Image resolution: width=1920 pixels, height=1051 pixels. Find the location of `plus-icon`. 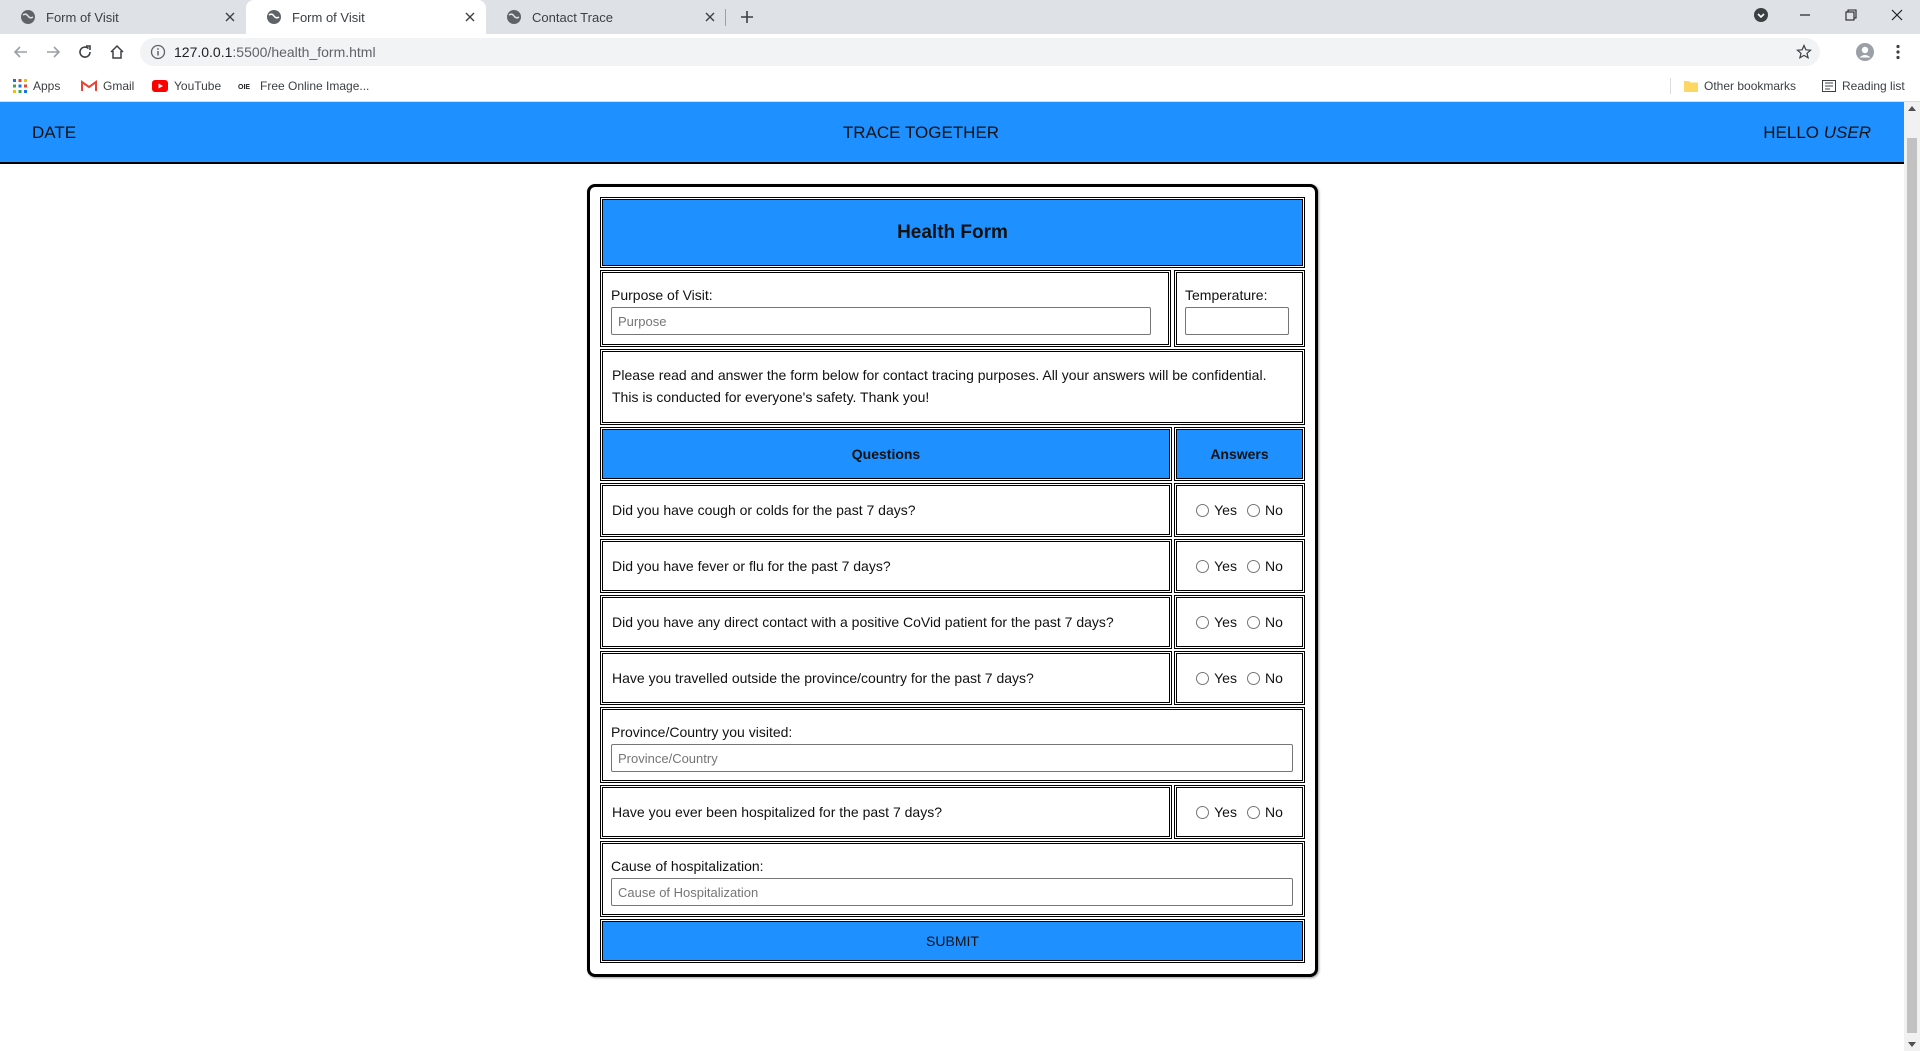

plus-icon is located at coordinates (747, 17).